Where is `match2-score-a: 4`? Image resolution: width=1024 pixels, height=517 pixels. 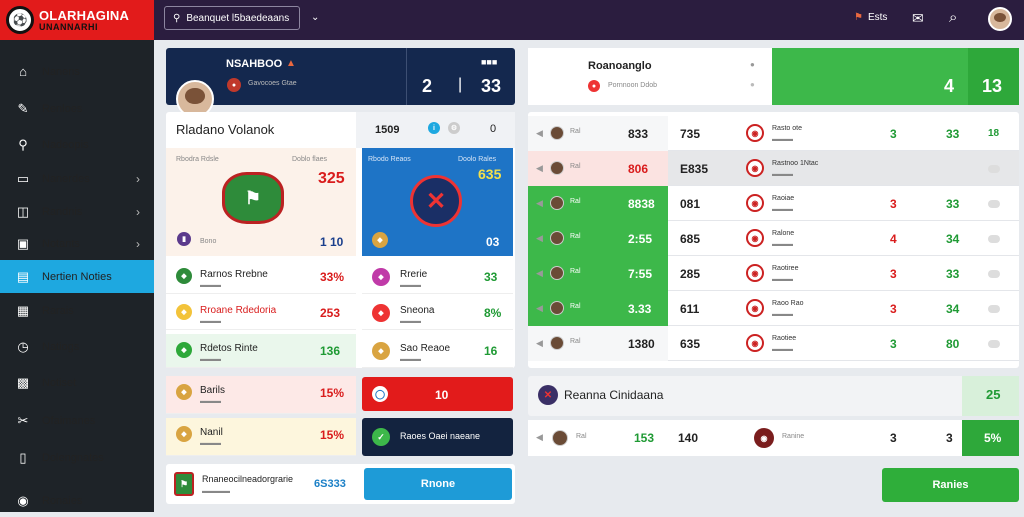
match2-score-a: 4 is located at coordinates (949, 86).